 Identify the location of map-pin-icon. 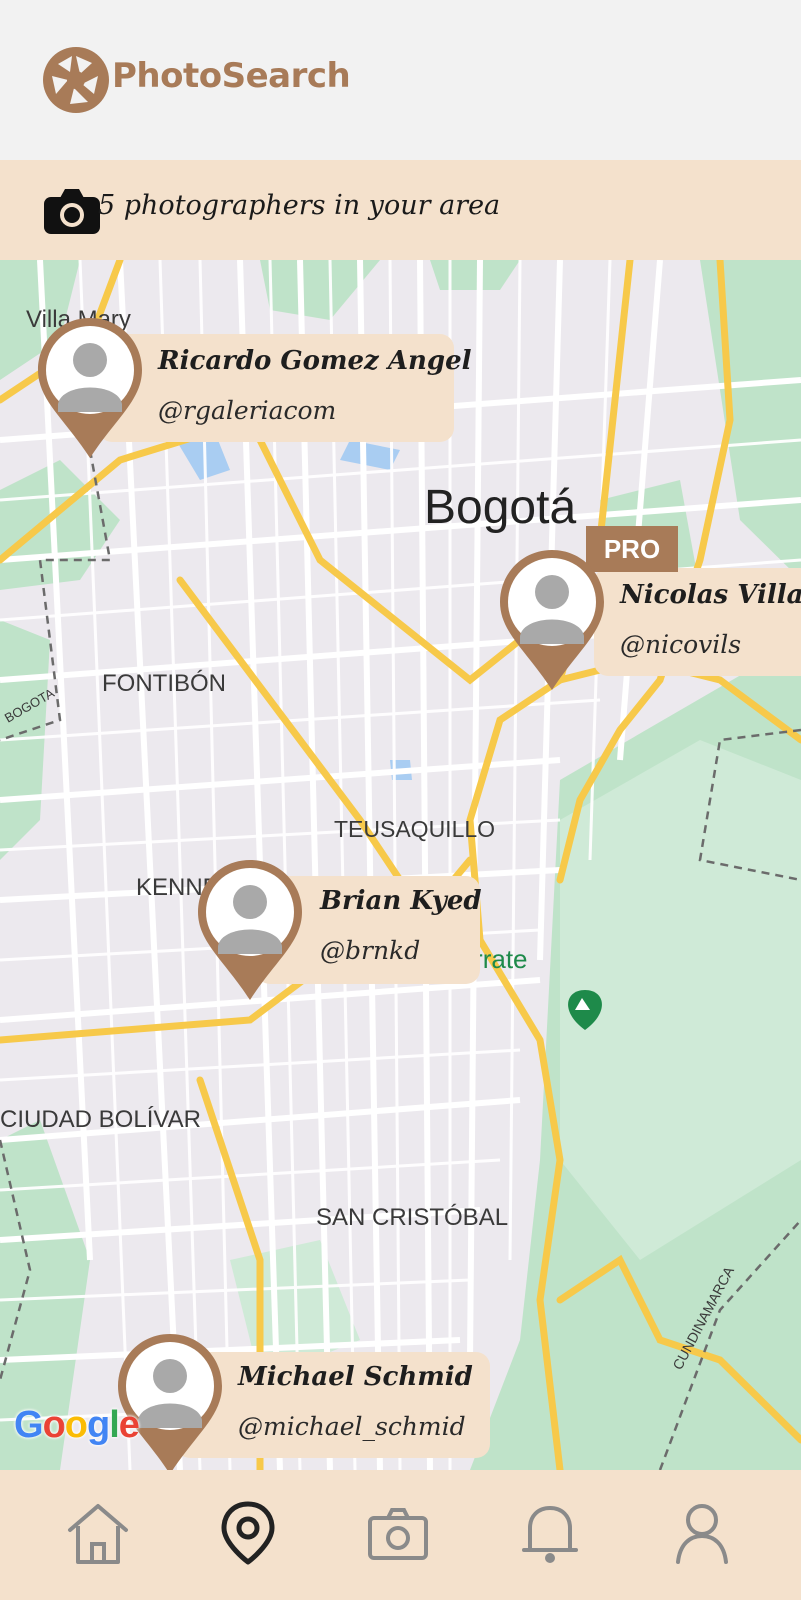
(248, 1533).